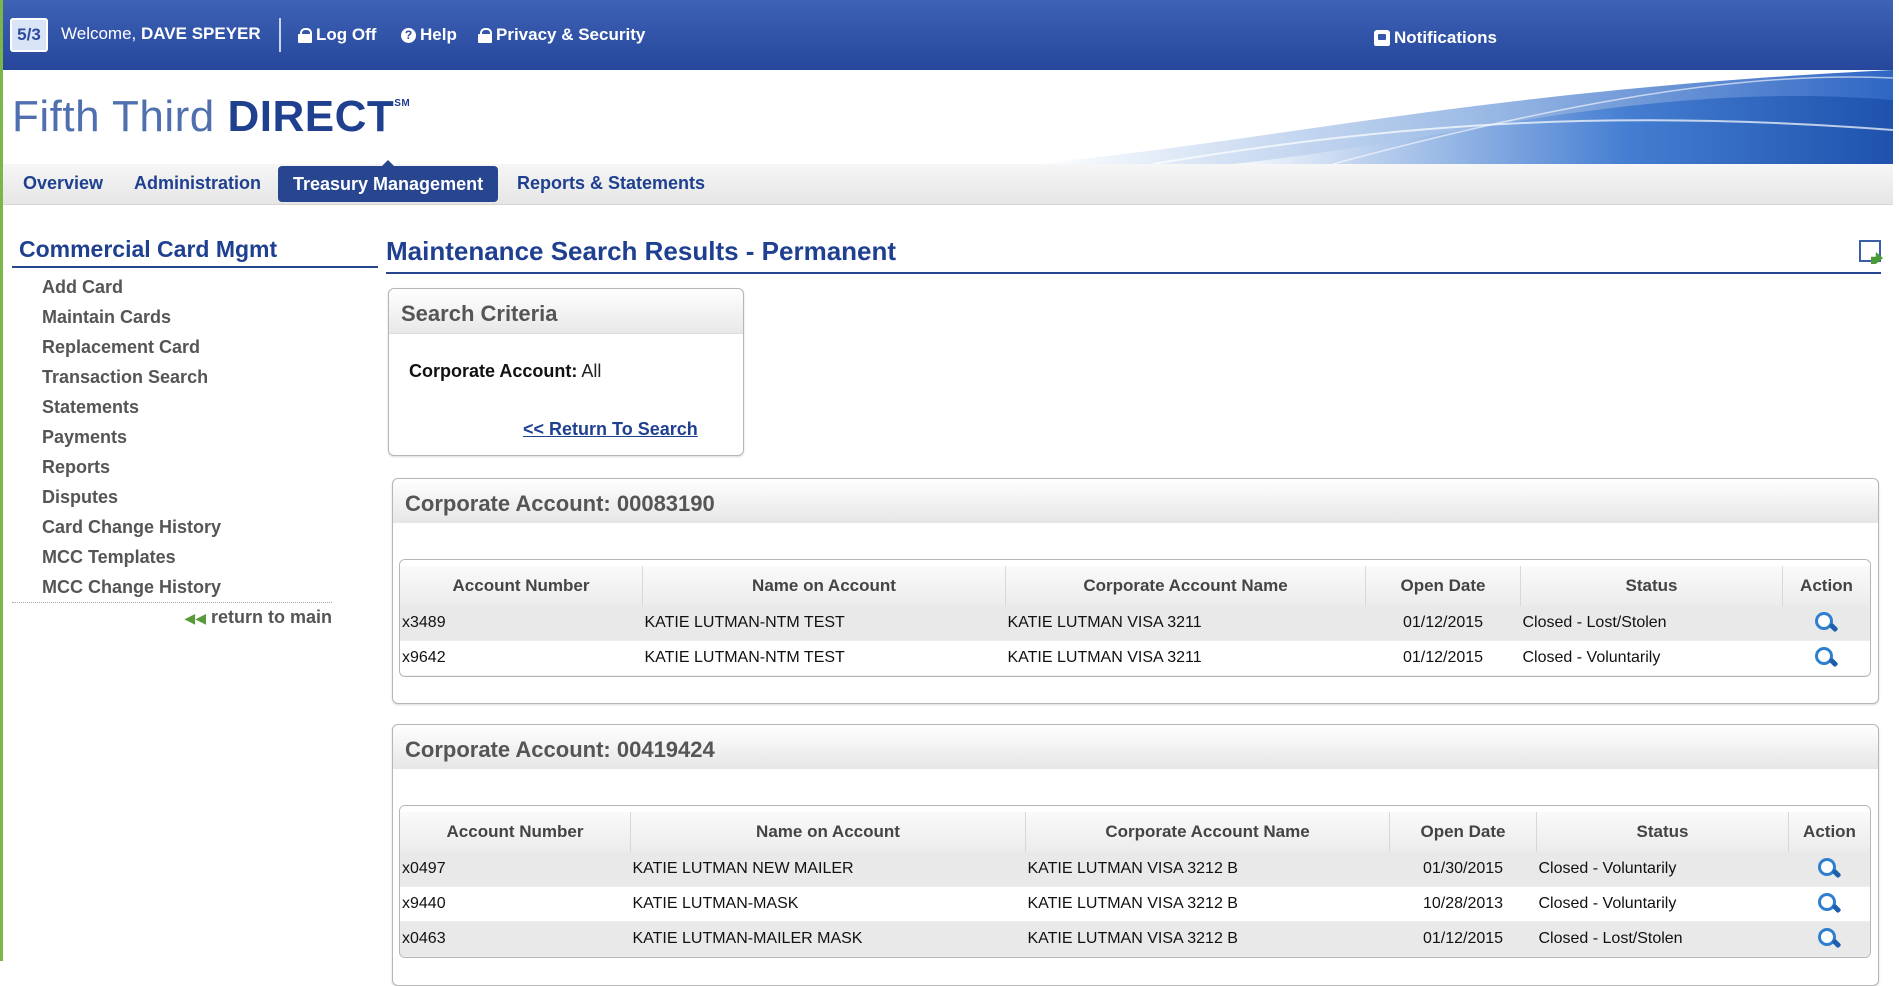  I want to click on sidebar-item-replacement-card: Replacement Card, so click(172, 347).